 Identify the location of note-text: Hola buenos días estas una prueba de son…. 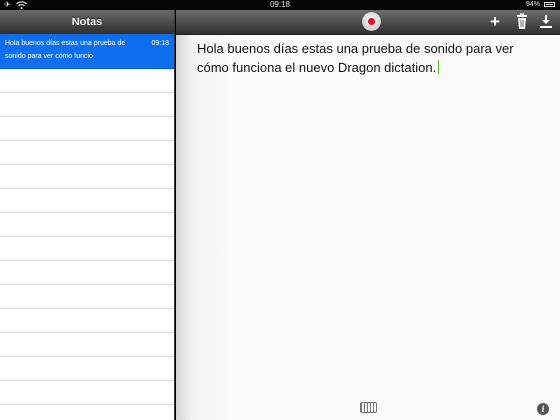
(355, 58).